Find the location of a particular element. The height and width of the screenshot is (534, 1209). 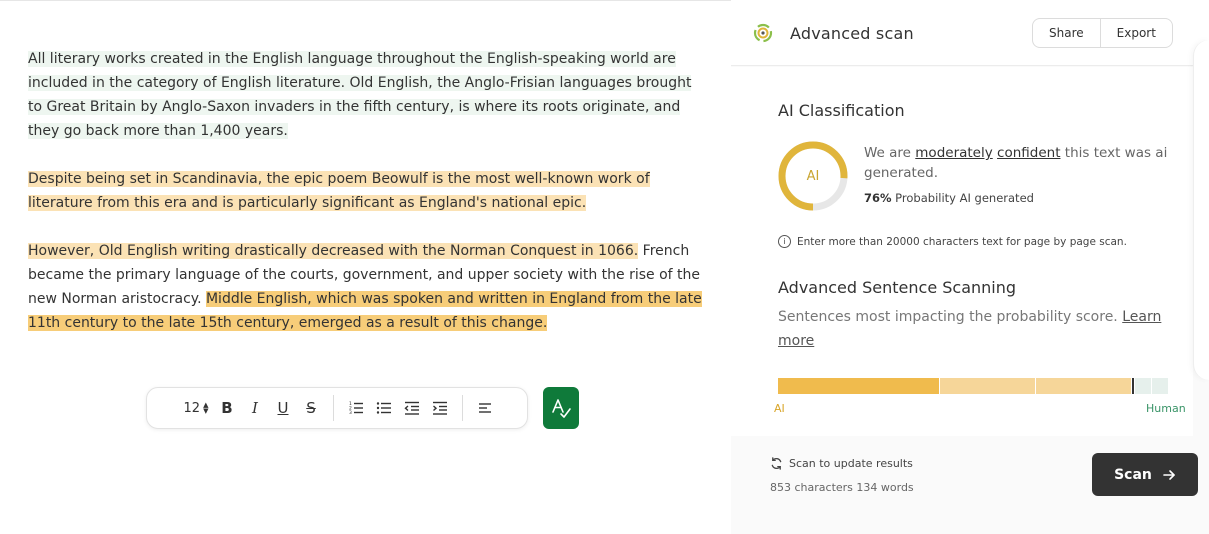

bar-human-label: Human is located at coordinates (1166, 408).